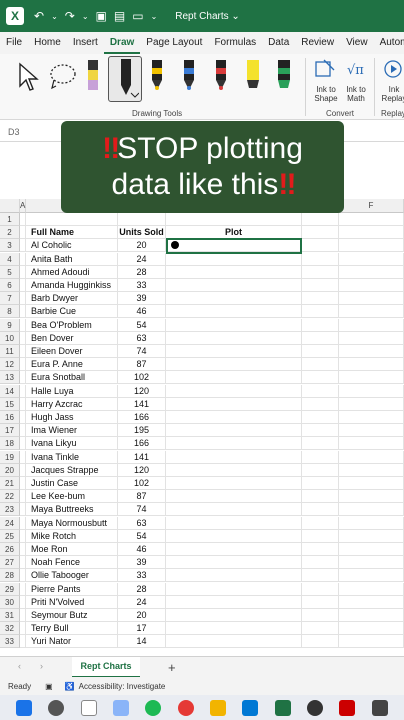 The image size is (404, 720). I want to click on document-title: Rept Charts ⌄, so click(207, 16).